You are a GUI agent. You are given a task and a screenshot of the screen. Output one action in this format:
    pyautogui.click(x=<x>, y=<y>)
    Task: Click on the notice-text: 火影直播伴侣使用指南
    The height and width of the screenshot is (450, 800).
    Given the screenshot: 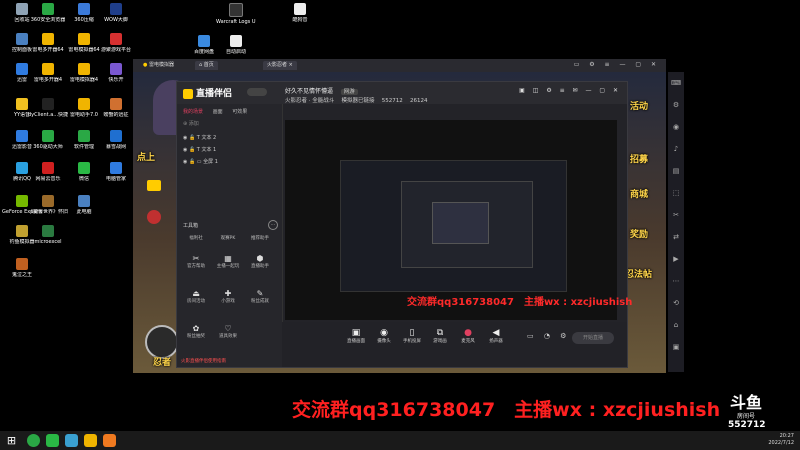 What is the action you would take?
    pyautogui.click(x=203, y=361)
    